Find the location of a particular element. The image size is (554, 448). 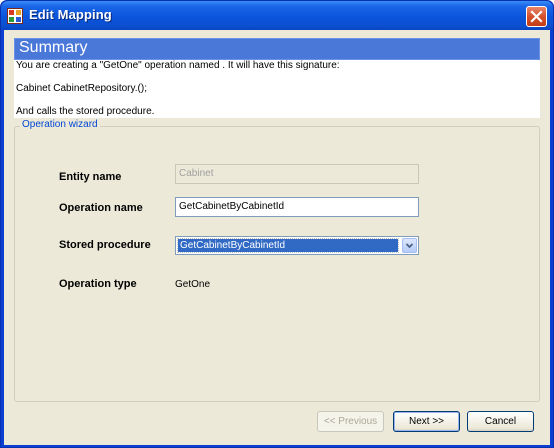

stored-procedure-select: GetCabinetByCabinetId is located at coordinates (297, 245).